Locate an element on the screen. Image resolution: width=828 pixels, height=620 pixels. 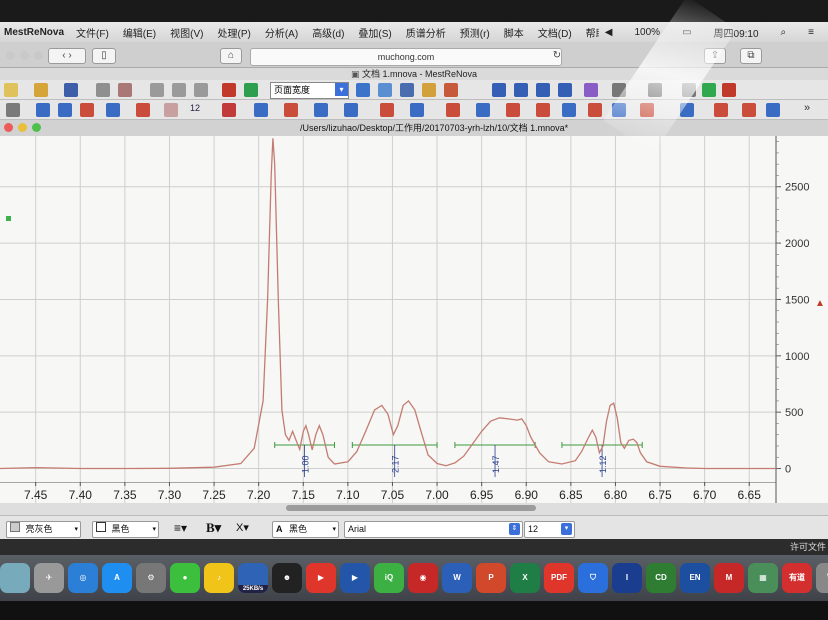
battery-indicator: 100% is located at coordinates (647, 32).